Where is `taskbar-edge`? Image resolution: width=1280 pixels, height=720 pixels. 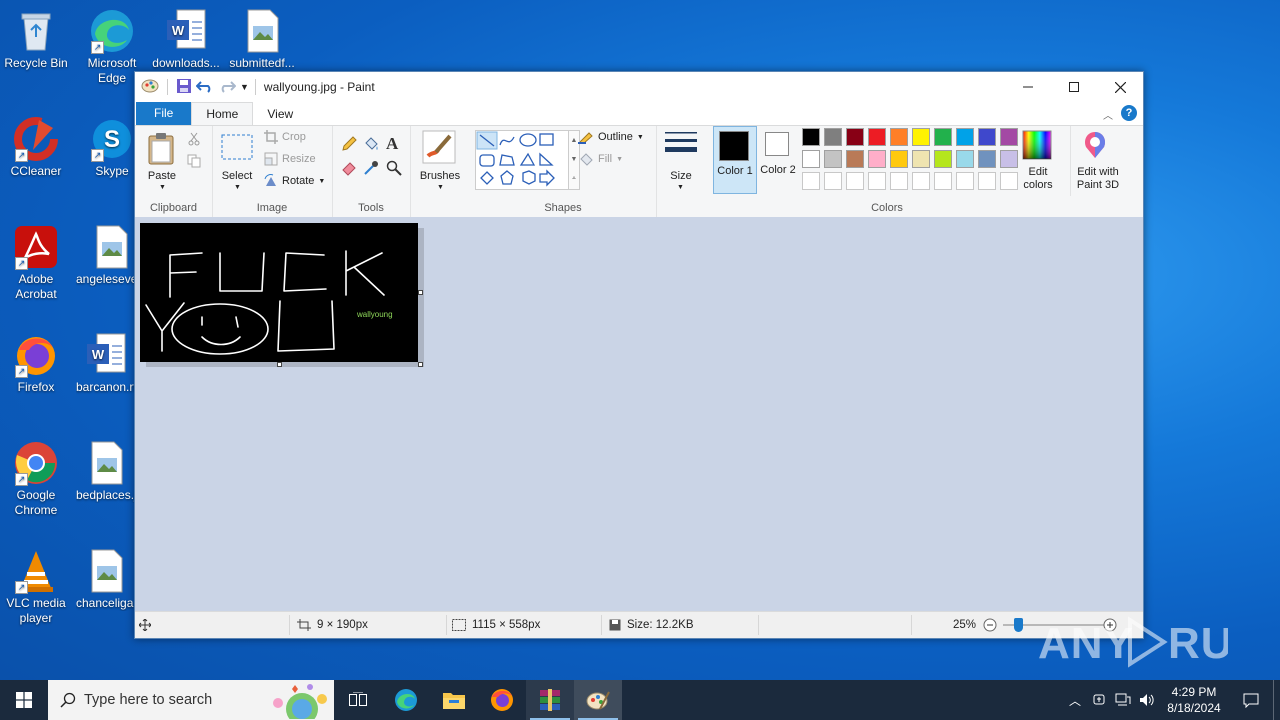
taskbar-edge is located at coordinates (406, 700).